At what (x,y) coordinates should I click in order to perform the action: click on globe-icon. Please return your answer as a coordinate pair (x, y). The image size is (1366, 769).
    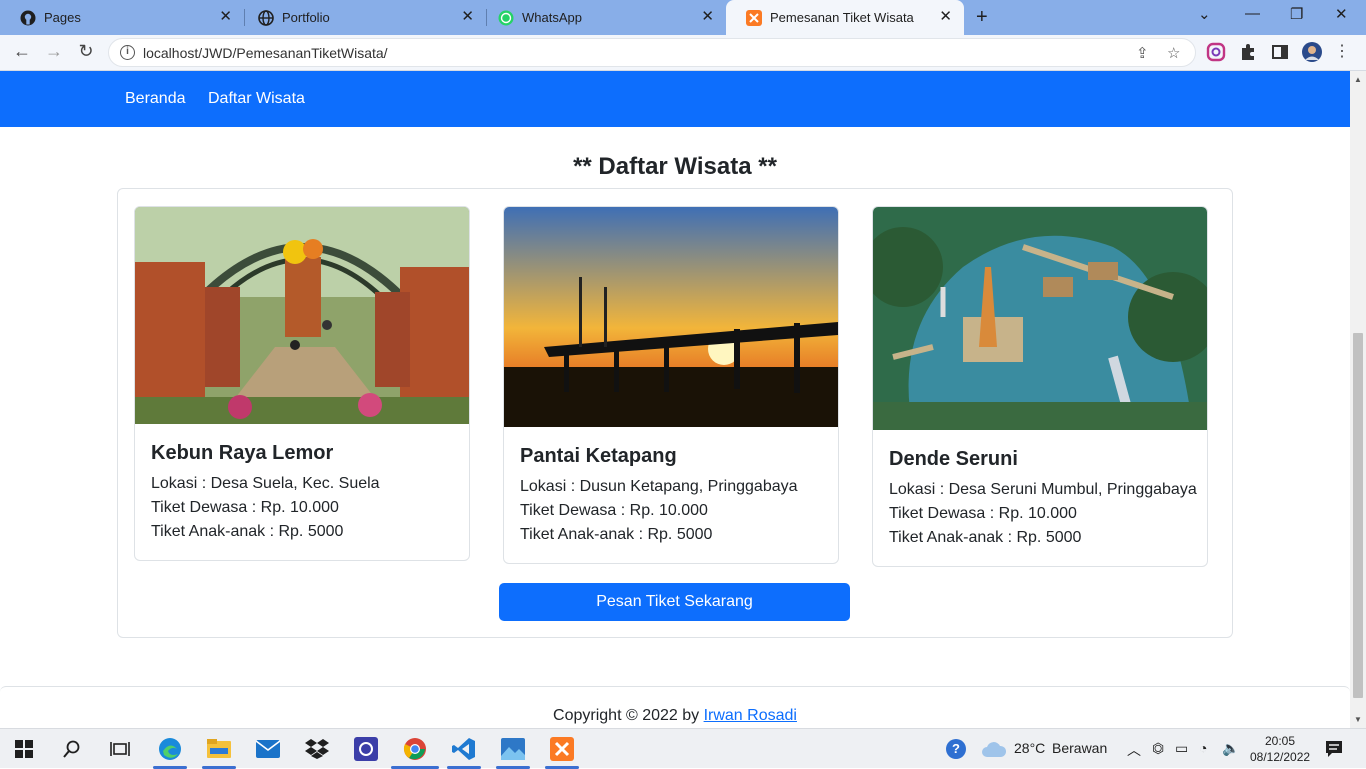
    Looking at the image, I should click on (266, 17).